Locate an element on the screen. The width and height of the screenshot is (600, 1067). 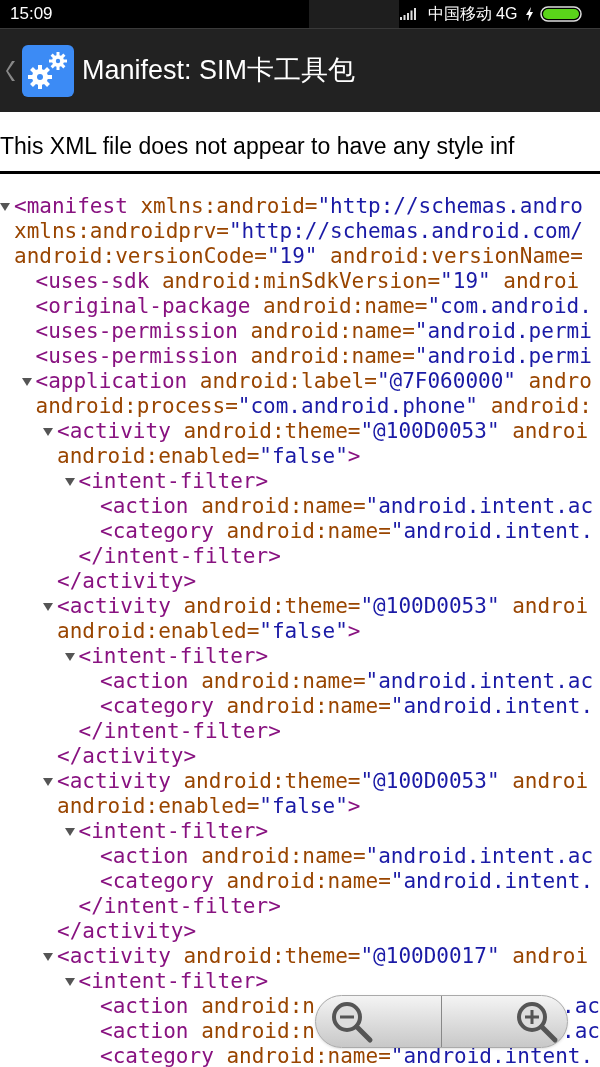
charging-bolt-icon is located at coordinates (530, 14).